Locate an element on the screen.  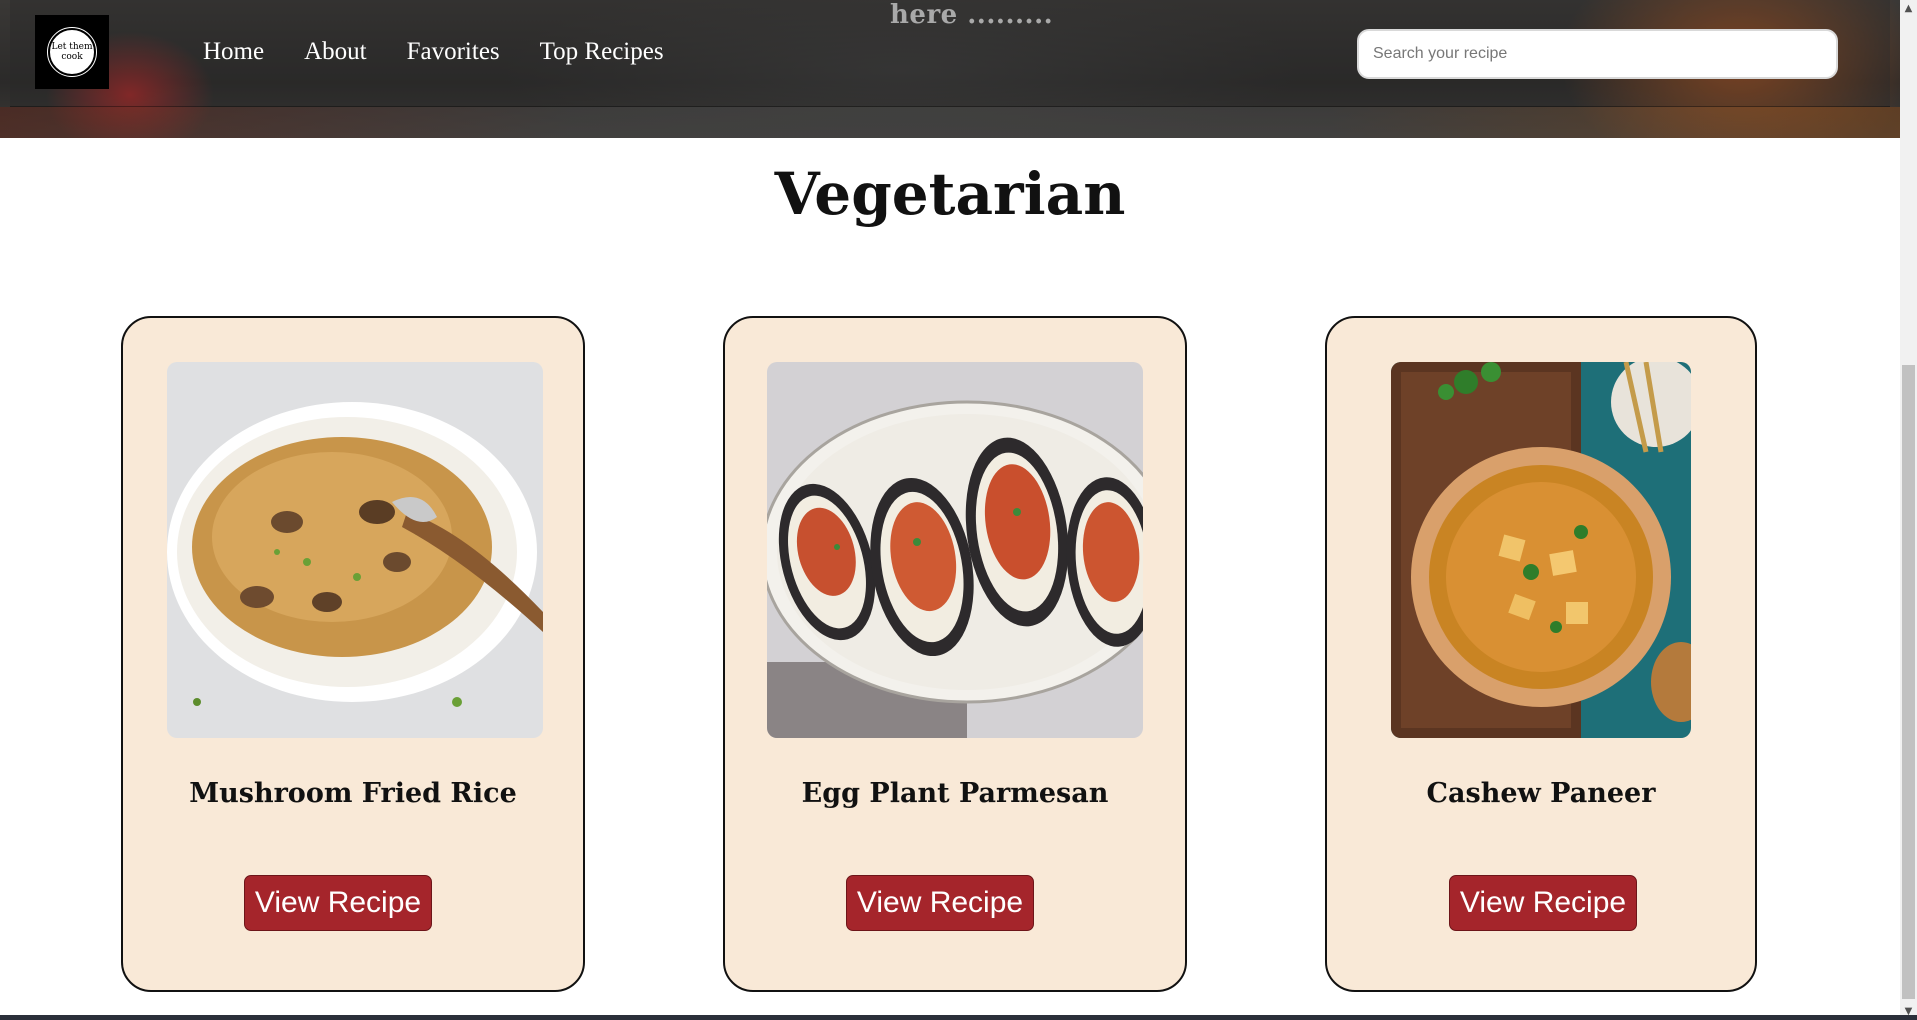
recipe-title: Mushroom Fried Rice is located at coordinates (353, 793).